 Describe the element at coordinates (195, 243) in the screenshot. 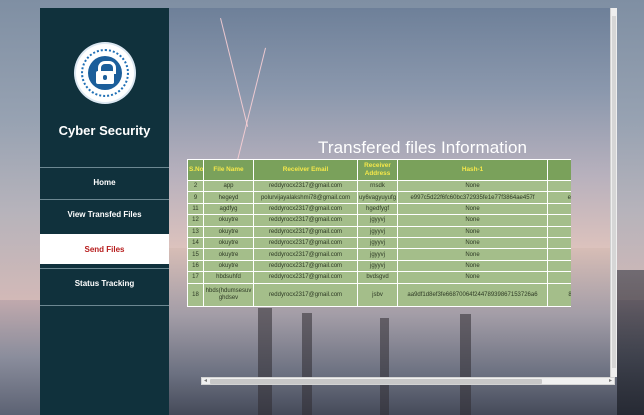

I see `table-cell: 14` at that location.